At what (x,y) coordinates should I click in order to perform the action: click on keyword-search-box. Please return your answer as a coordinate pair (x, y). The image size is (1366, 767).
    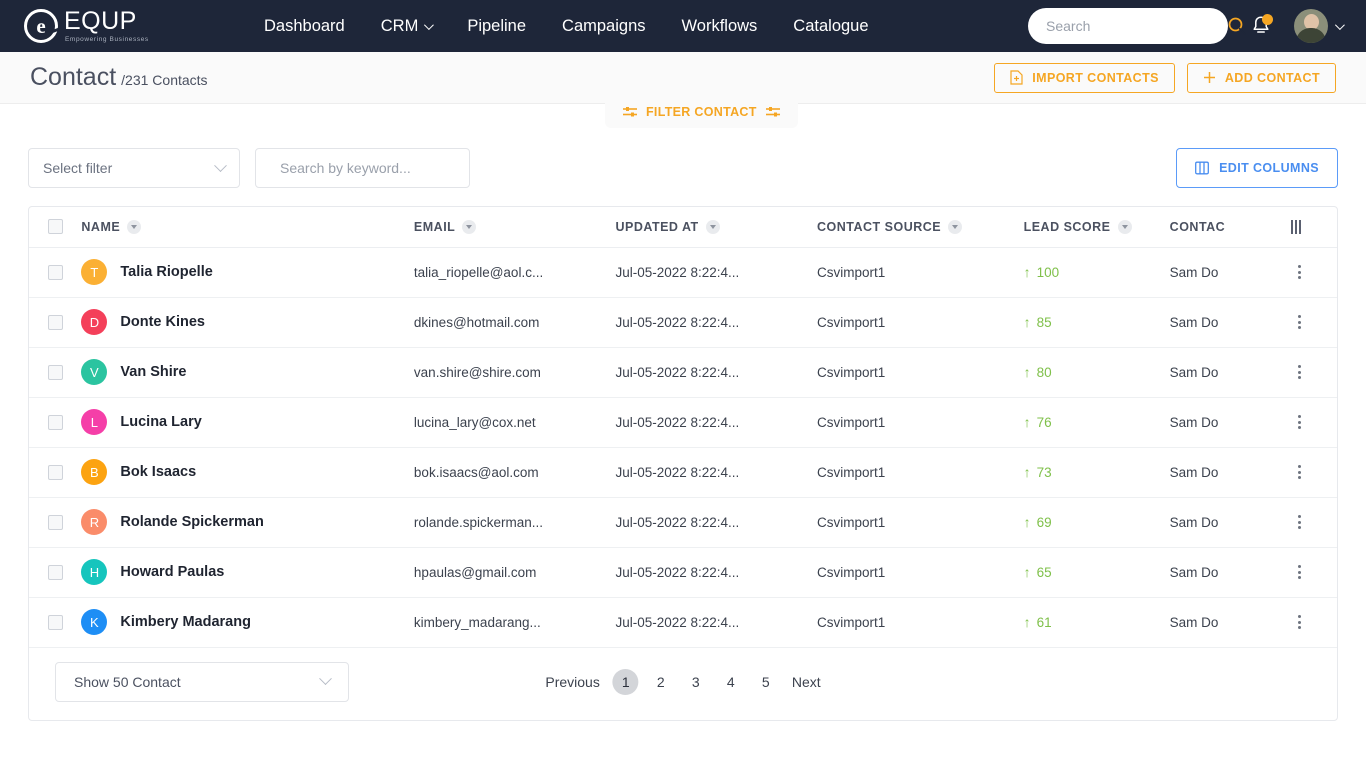
    Looking at the image, I should click on (362, 168).